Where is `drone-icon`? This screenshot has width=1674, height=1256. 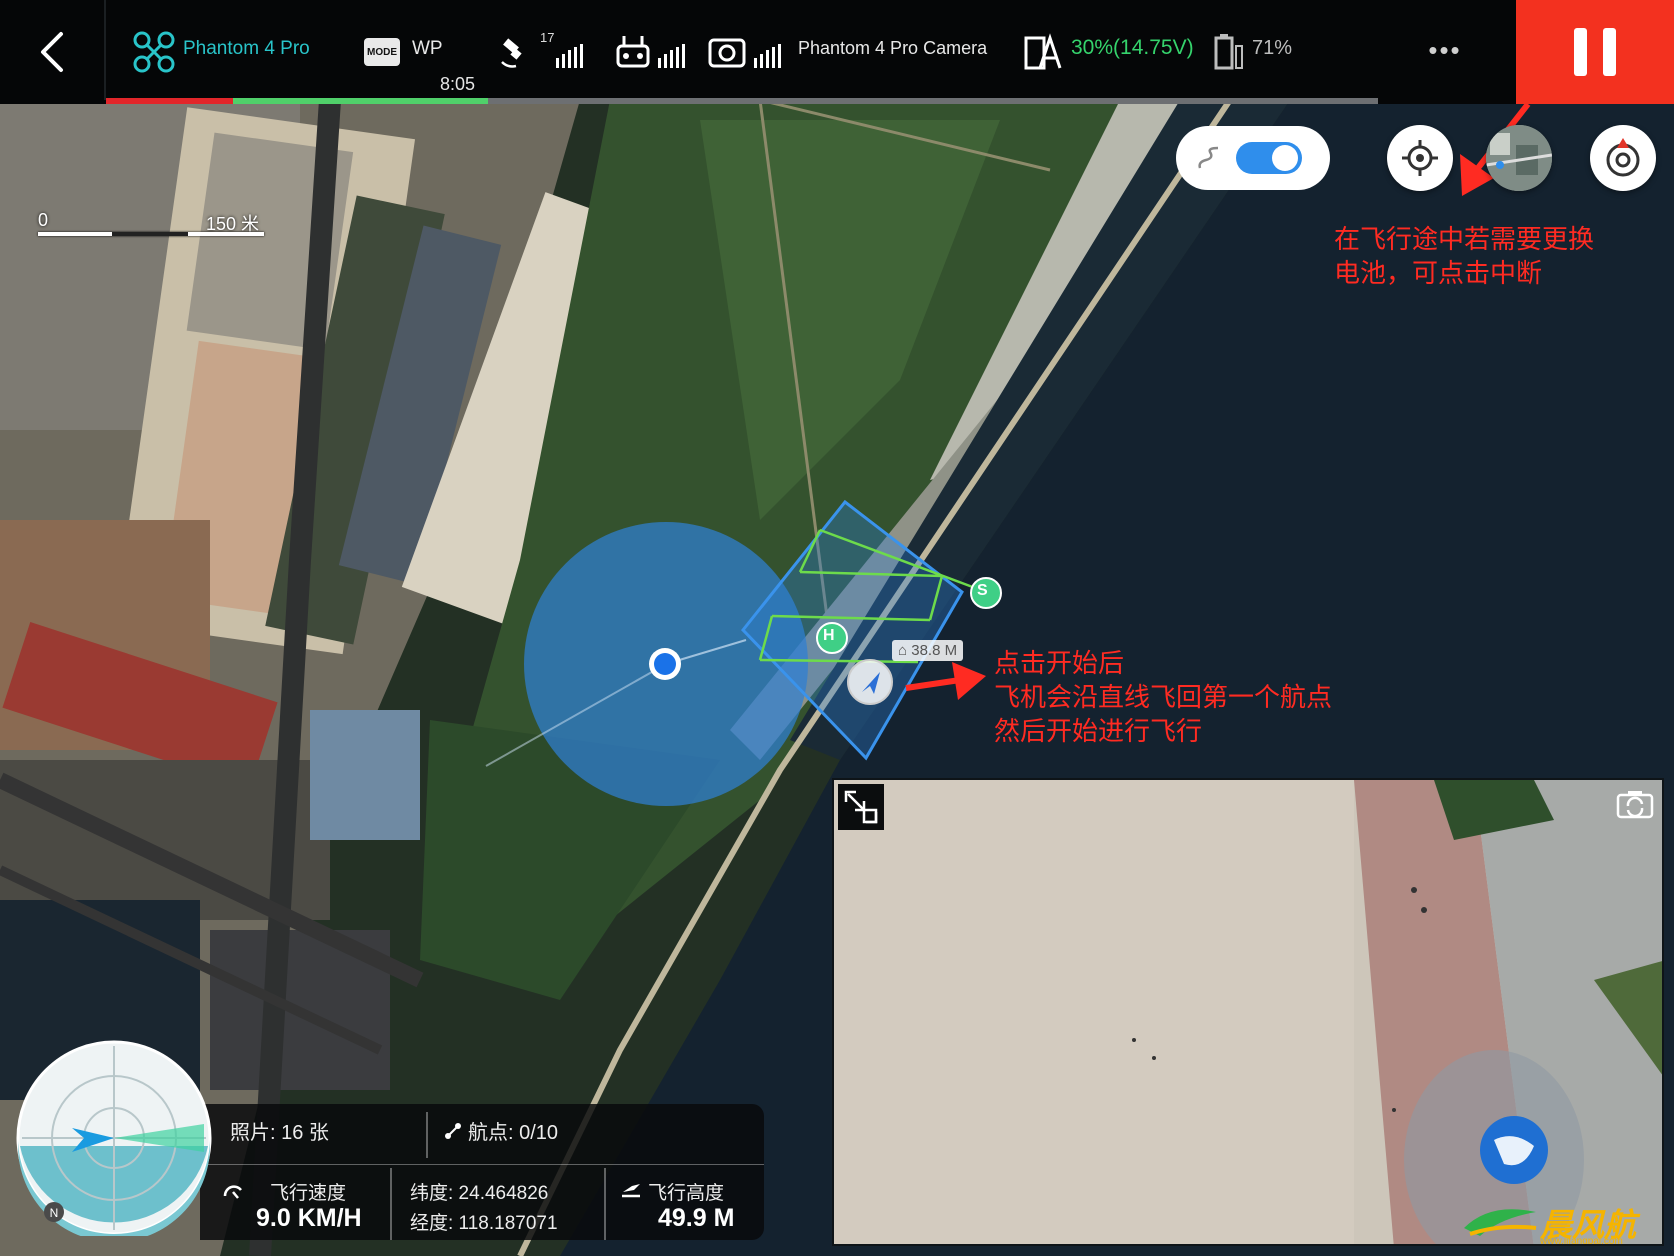
drone-icon is located at coordinates (154, 52).